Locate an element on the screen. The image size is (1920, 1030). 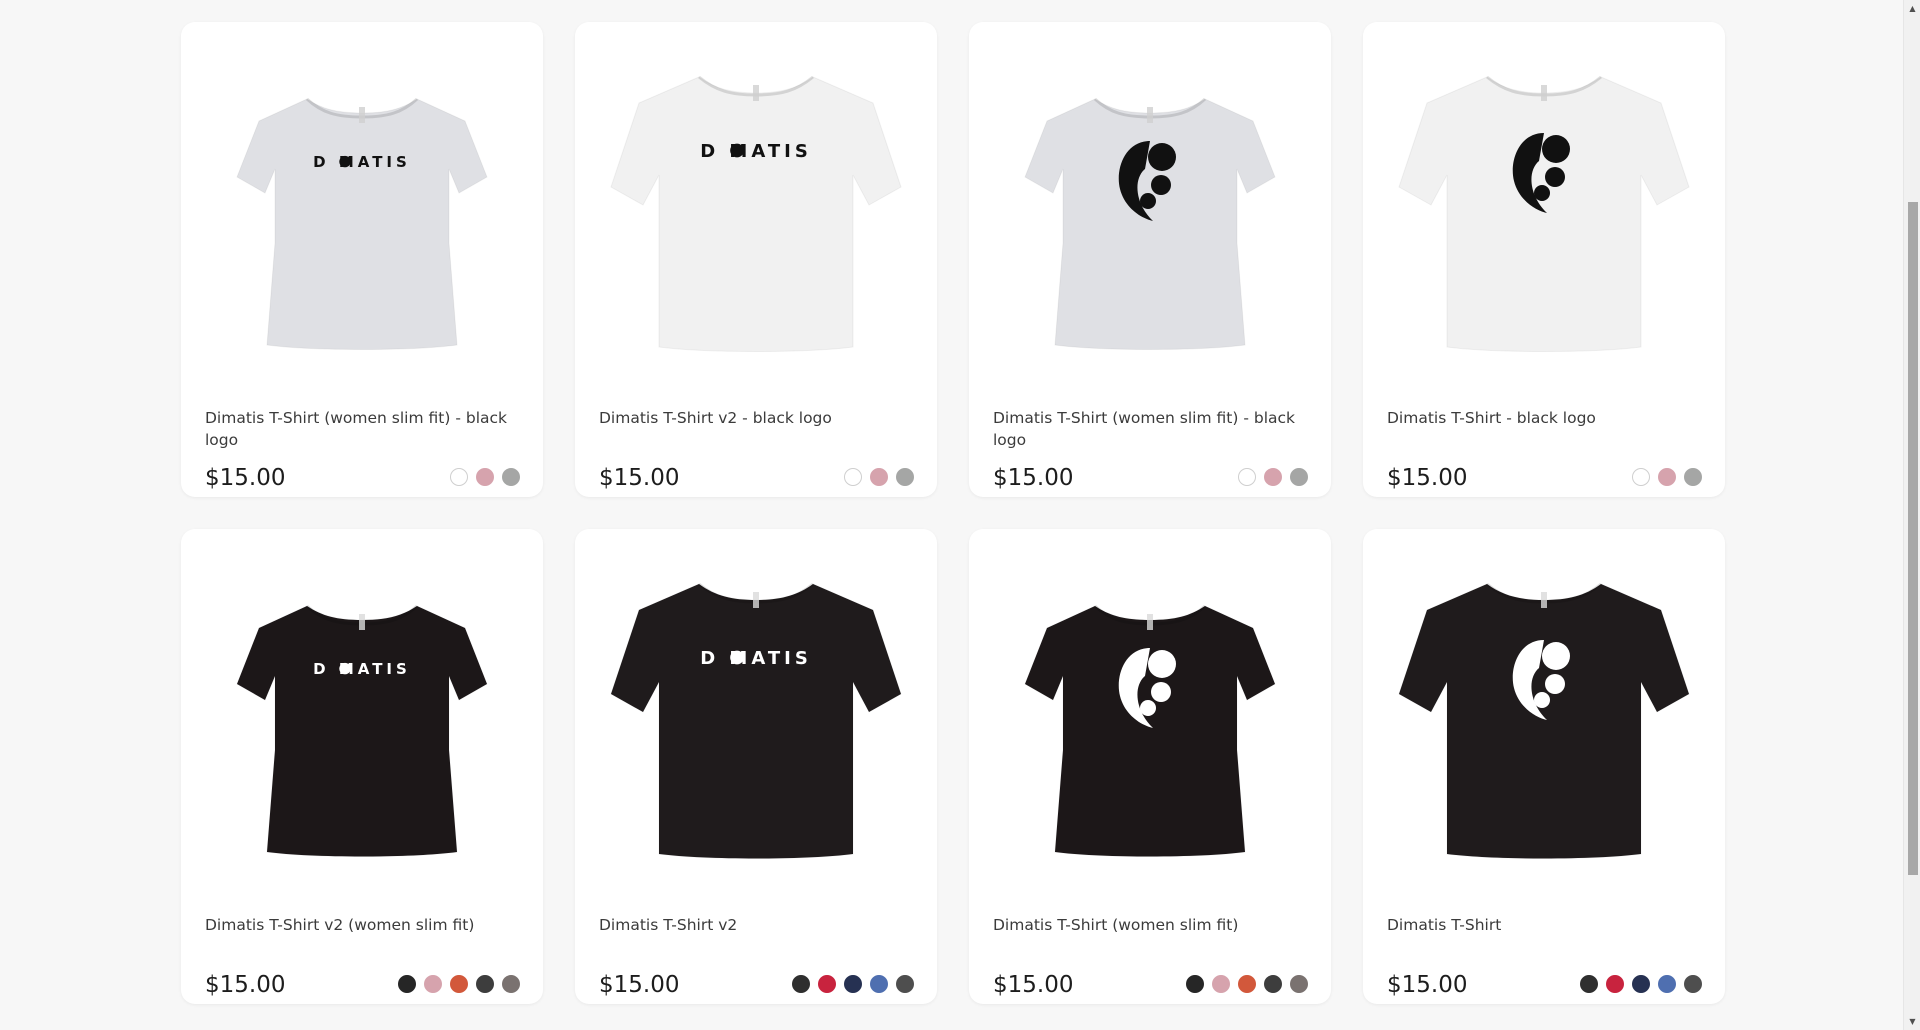
product-card: Dimatis T-Shirt (women slim fit) $15.00 is located at coordinates (1150, 766).